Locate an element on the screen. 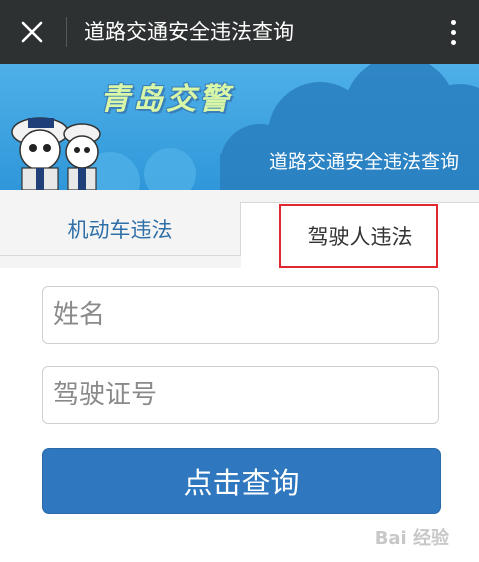  top-bar: 道路交通安全违法查询 is located at coordinates (239, 32).